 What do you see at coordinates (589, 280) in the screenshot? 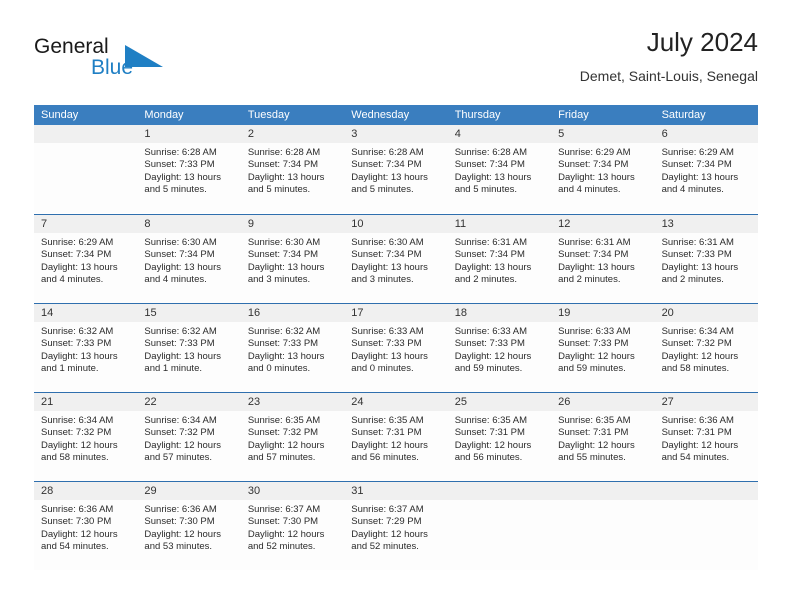
I see `day-info-line: and 2 minutes.` at bounding box center [589, 280].